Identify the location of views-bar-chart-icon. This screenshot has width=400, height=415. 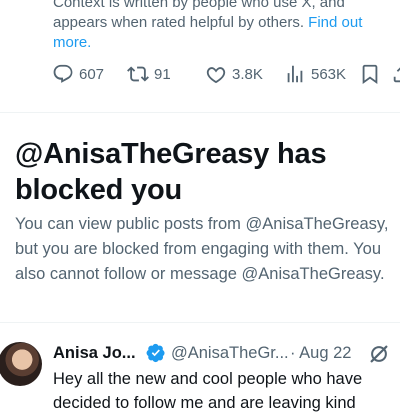
(295, 74).